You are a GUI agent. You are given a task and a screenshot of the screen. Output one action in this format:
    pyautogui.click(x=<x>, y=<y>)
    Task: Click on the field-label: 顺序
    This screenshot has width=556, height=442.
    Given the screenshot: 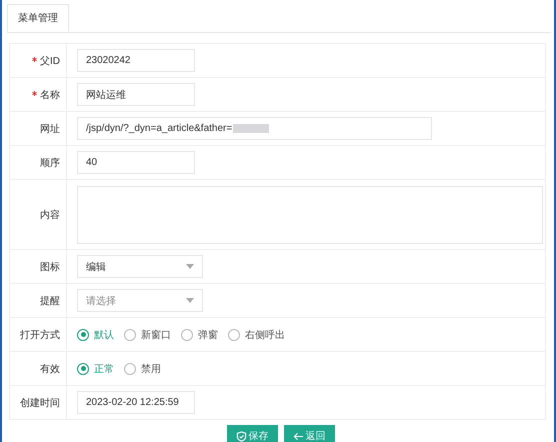 What is the action you would take?
    pyautogui.click(x=50, y=163)
    